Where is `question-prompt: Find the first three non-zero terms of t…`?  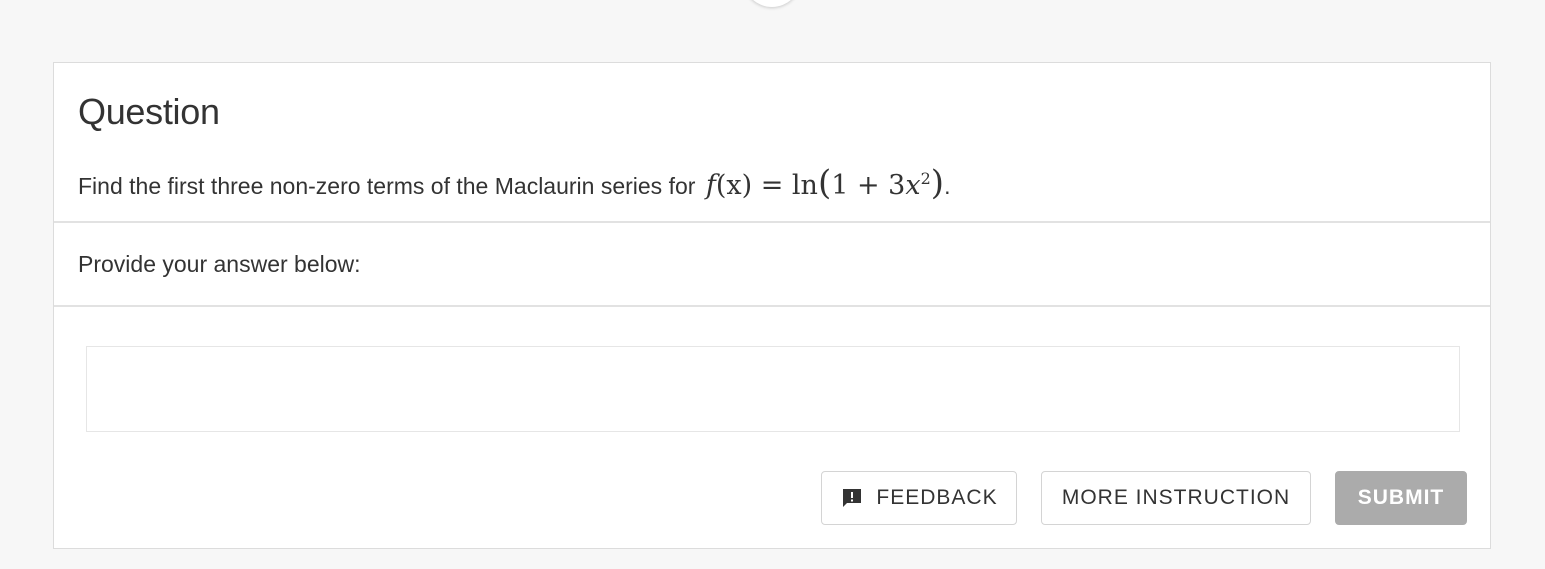
question-prompt: Find the first three non-zero terms of t… is located at coordinates (387, 186).